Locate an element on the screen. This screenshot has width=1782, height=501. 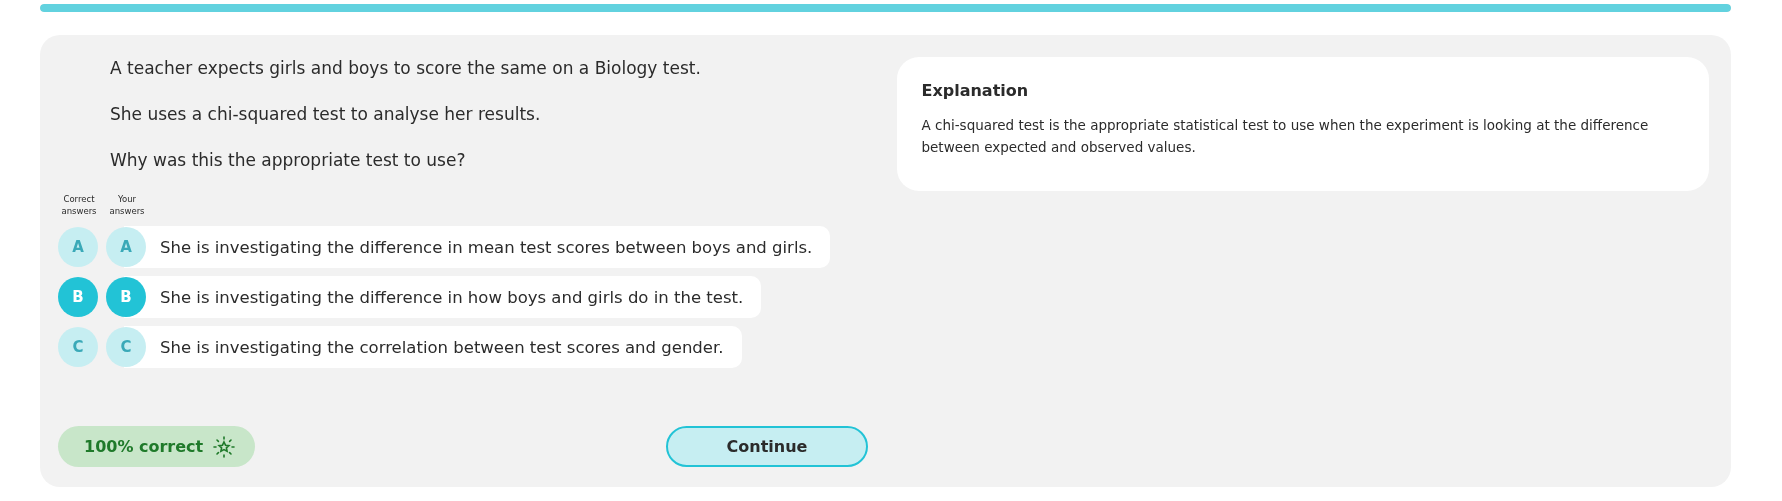
explanation-title: Explanation is located at coordinates (975, 90).